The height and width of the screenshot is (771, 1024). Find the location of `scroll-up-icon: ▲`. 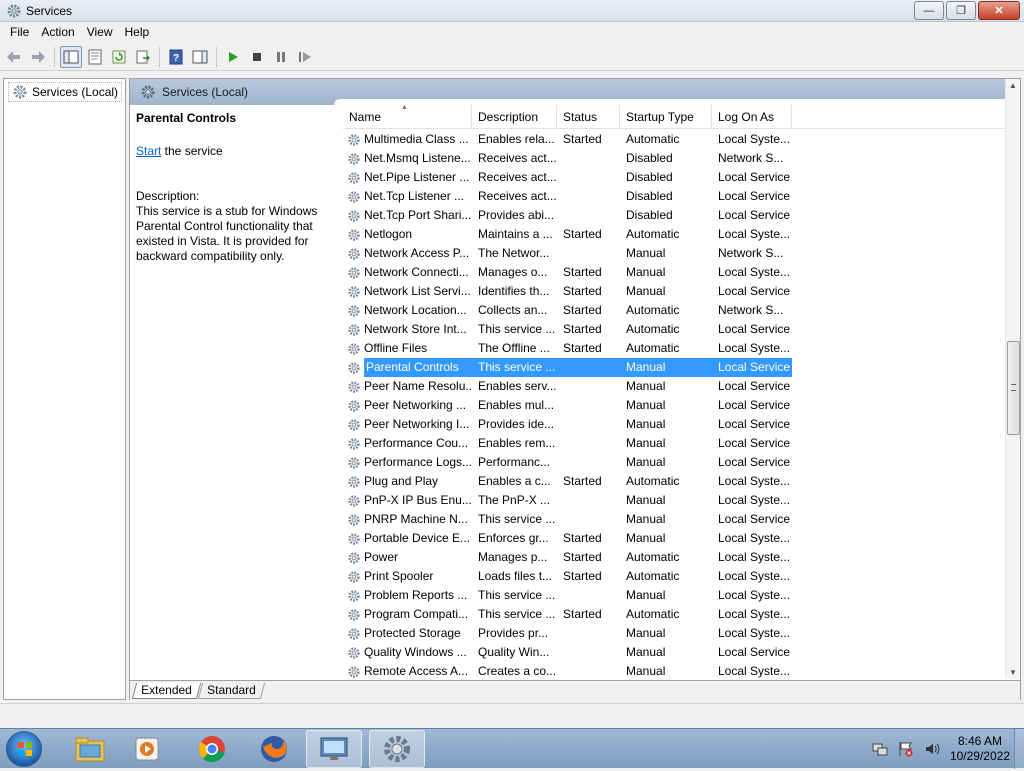

scroll-up-icon: ▲ is located at coordinates (1013, 85).